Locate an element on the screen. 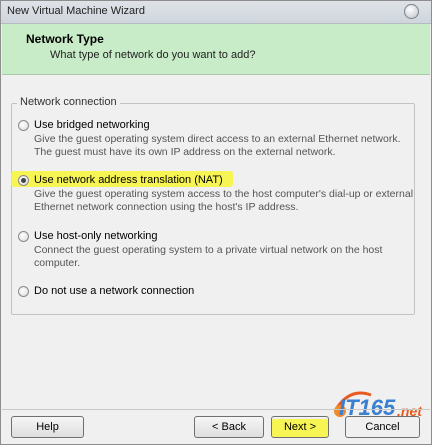 Image resolution: width=432 pixels, height=445 pixels. group-label: Network connection is located at coordinates (68, 102).